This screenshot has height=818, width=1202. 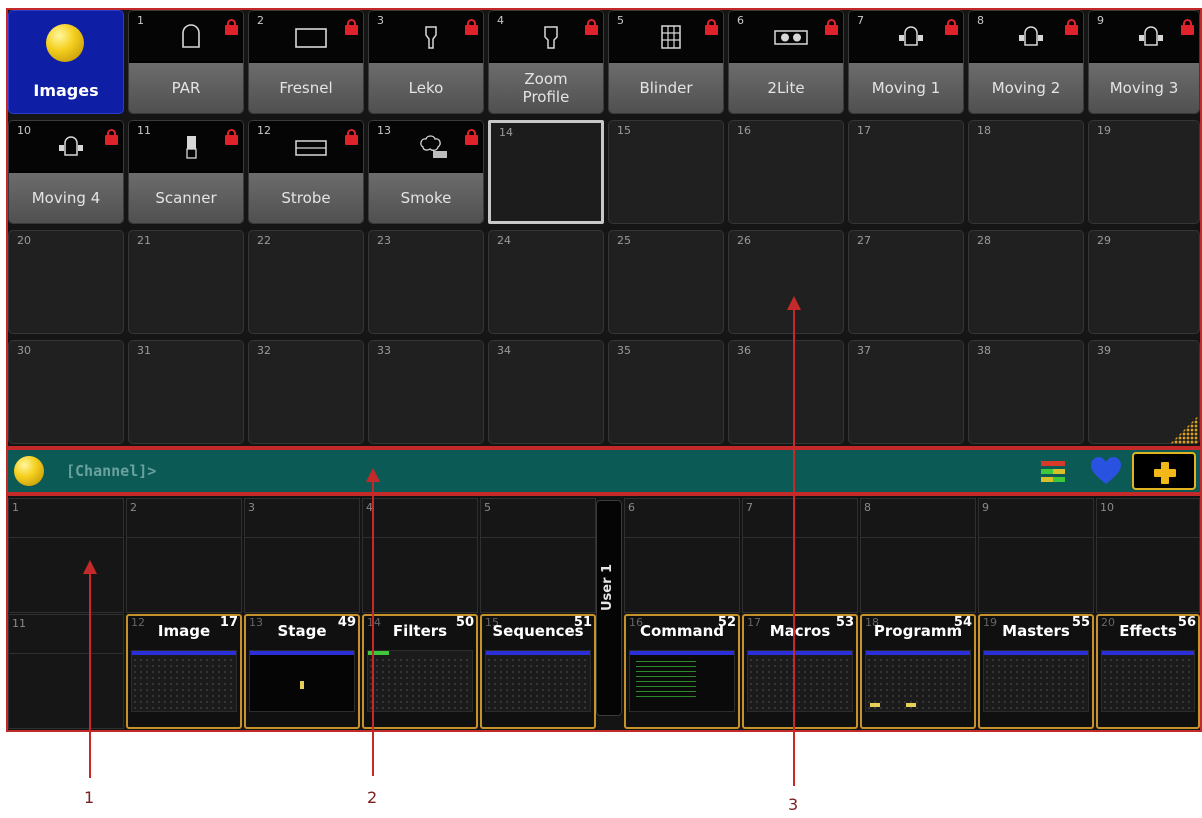 I want to click on view-button-image: 12 Image 17, so click(x=184, y=671).